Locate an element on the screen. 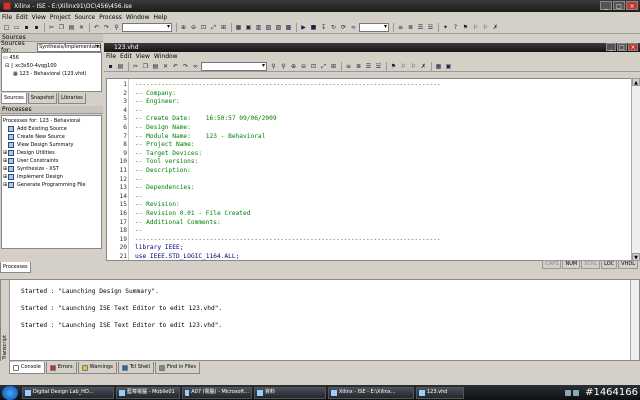 This screenshot has width=640, height=400. find-combo is located at coordinates (147, 27).